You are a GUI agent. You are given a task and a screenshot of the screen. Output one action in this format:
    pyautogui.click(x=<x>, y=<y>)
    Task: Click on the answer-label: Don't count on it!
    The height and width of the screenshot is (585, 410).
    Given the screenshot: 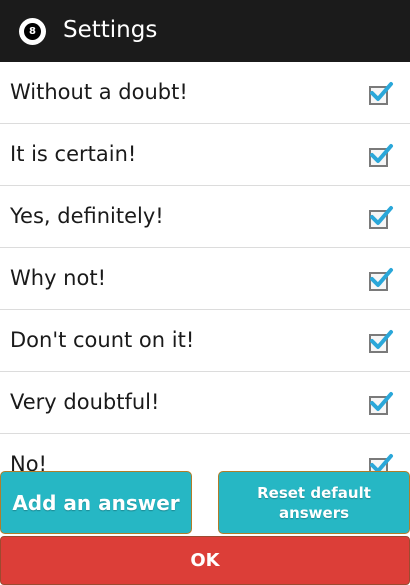 What is the action you would take?
    pyautogui.click(x=102, y=340)
    